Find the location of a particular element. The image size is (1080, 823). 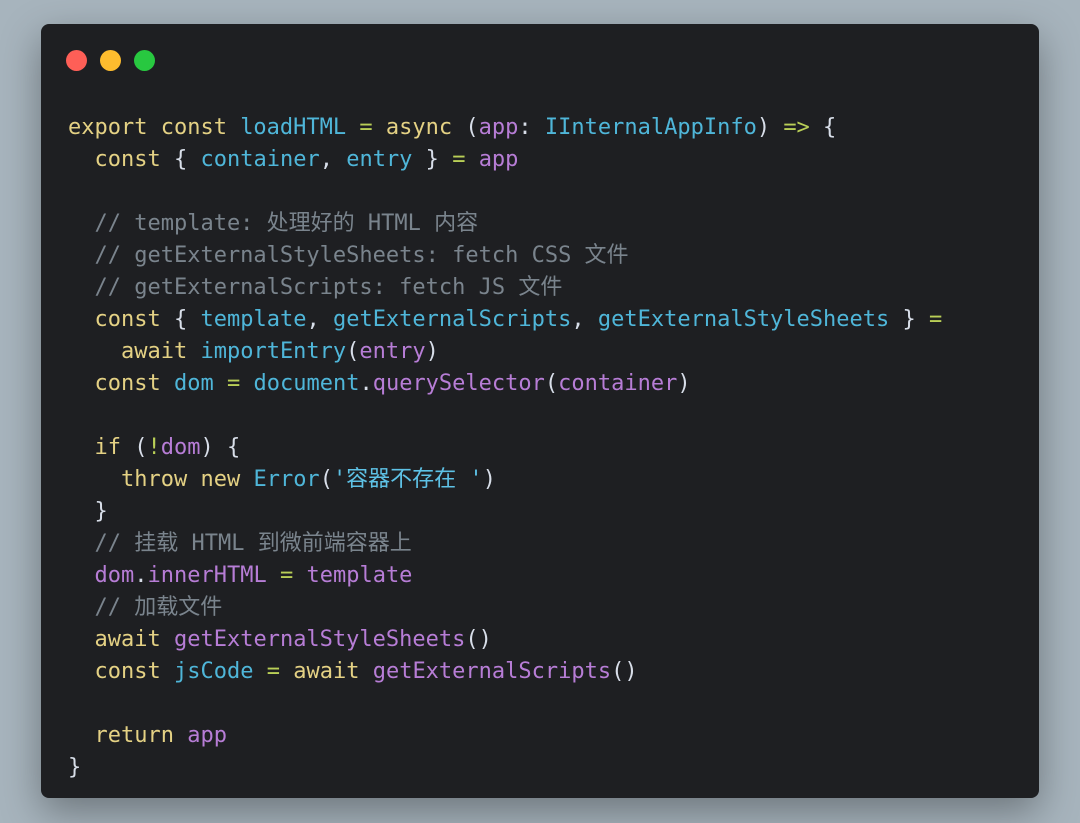

window-controls is located at coordinates (110, 60).